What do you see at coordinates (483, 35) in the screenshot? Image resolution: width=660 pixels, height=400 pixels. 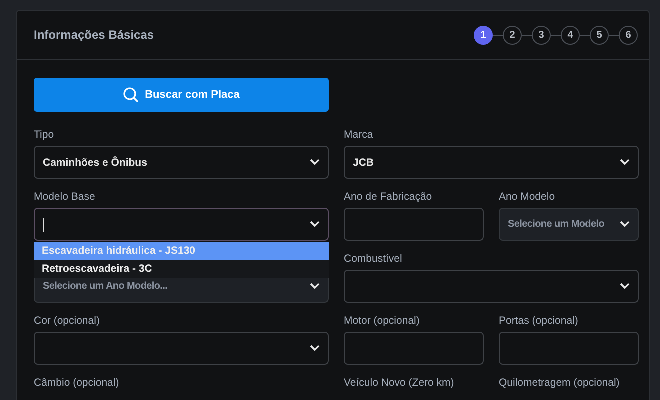 I see `step-indicator: 1` at bounding box center [483, 35].